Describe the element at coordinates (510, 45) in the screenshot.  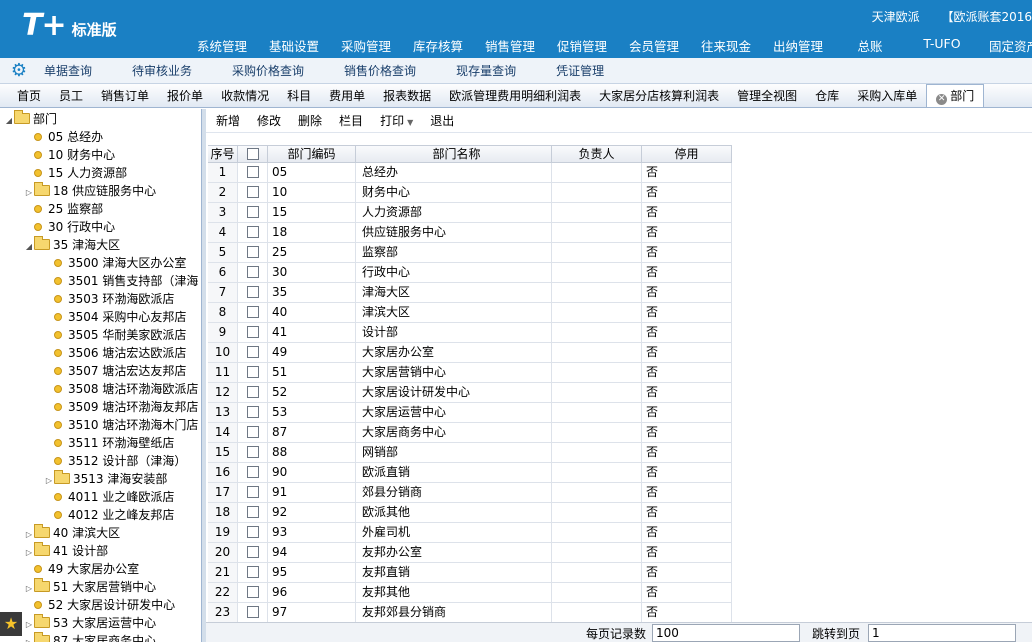
I see `main-menu-item: 销售管理` at that location.